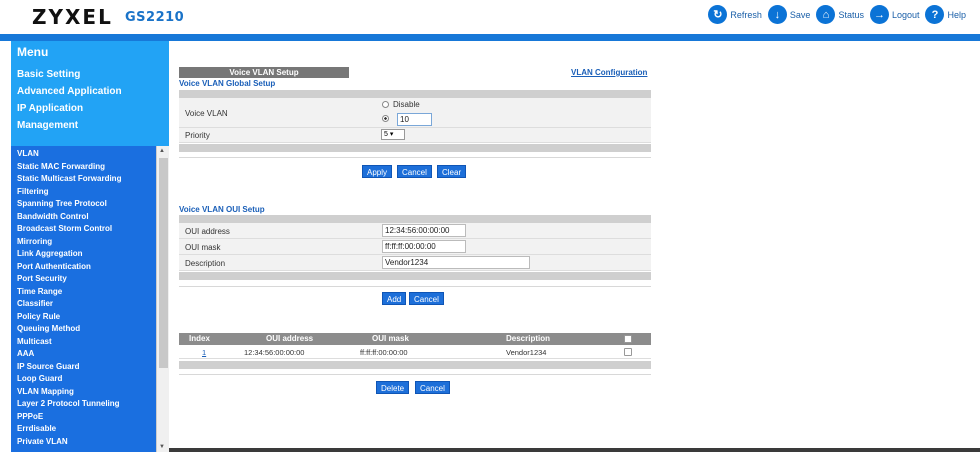 The width and height of the screenshot is (980, 452). What do you see at coordinates (414, 119) in the screenshot?
I see `vlan-id-input: 10` at bounding box center [414, 119].